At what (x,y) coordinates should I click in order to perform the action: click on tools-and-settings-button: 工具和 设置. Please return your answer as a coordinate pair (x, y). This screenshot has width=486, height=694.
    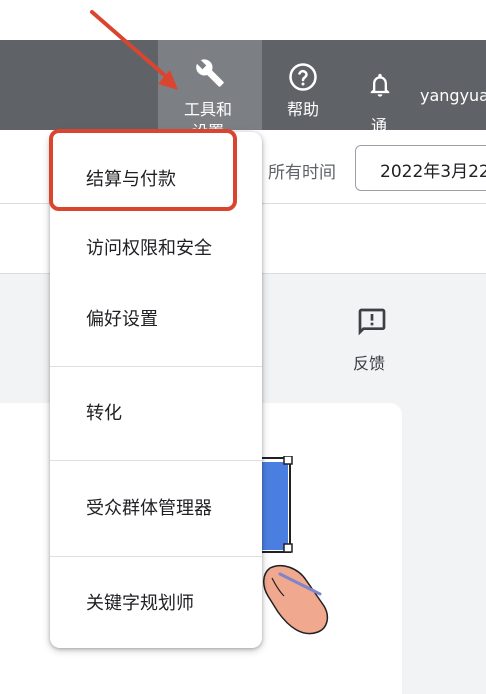
    Looking at the image, I should click on (210, 90).